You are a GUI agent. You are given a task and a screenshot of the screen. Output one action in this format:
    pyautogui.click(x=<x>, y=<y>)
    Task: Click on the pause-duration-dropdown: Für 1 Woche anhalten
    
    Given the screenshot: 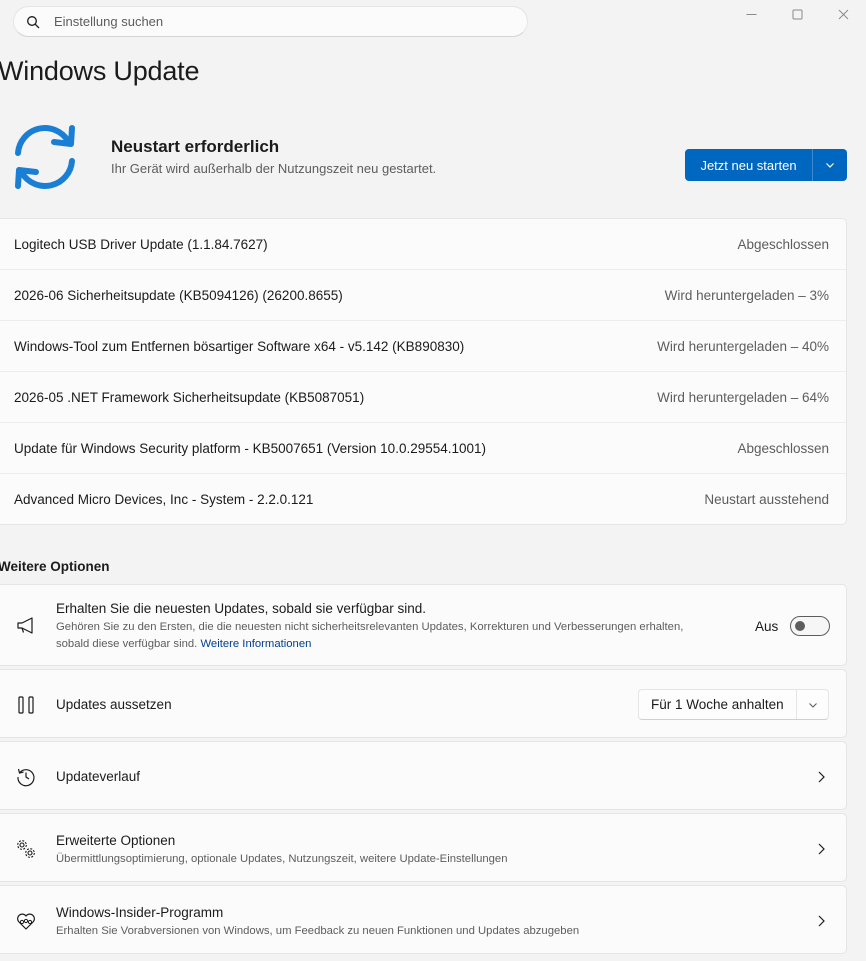 What is the action you would take?
    pyautogui.click(x=733, y=704)
    